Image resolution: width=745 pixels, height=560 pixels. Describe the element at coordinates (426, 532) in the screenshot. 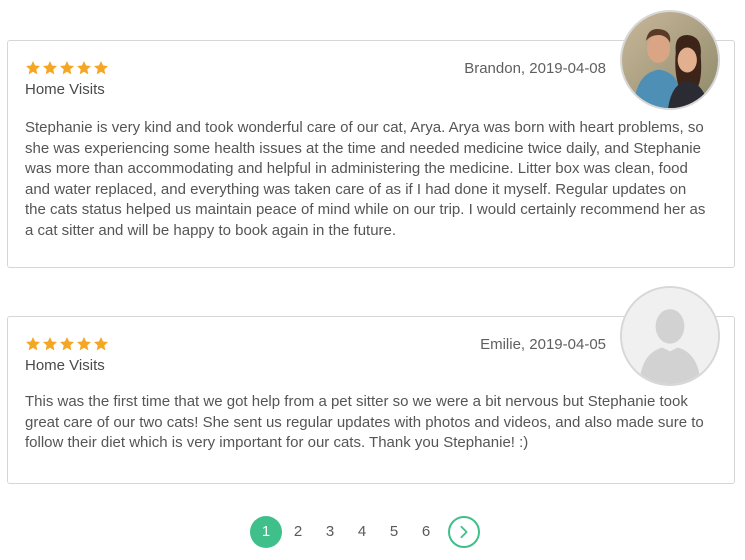

I see `page-6-button: 6` at that location.